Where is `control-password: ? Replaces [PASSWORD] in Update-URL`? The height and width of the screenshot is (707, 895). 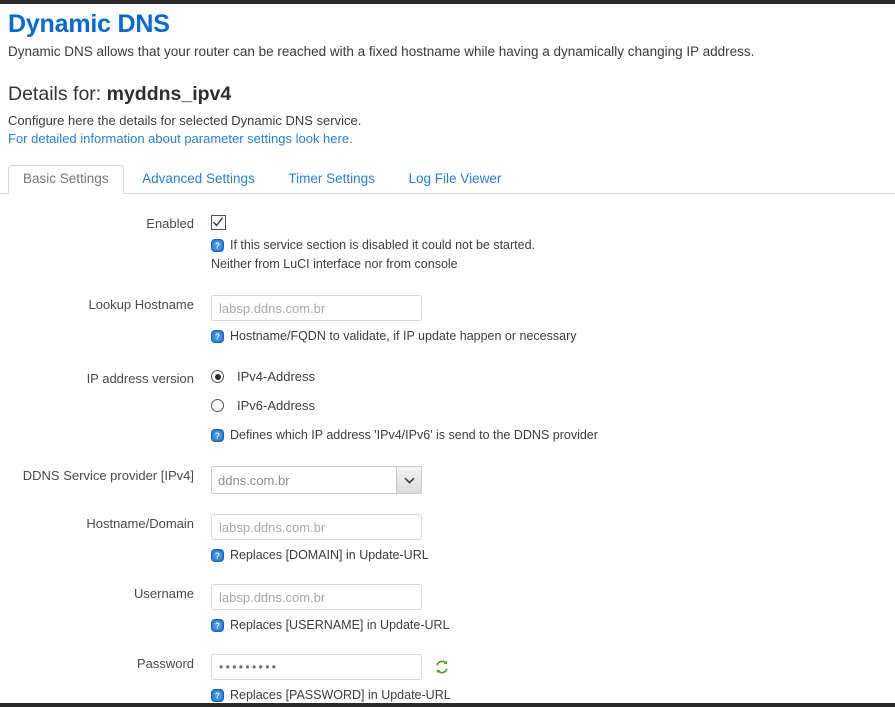
control-password: ? Replaces [PASSWORD] in Update-URL is located at coordinates (540, 679).